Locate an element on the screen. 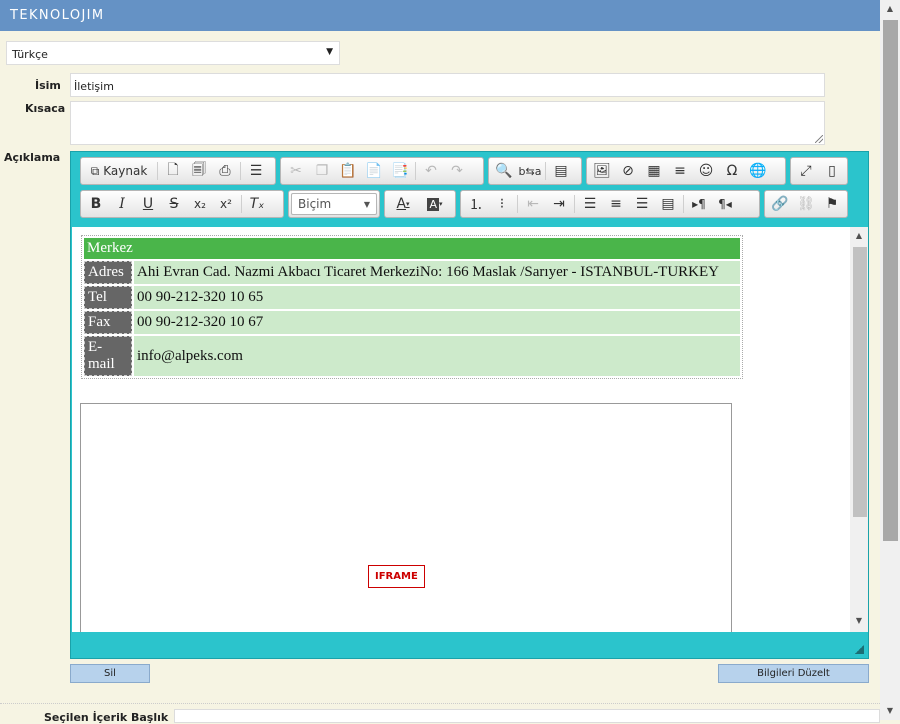  editor-scroll-thumb is located at coordinates (860, 382).